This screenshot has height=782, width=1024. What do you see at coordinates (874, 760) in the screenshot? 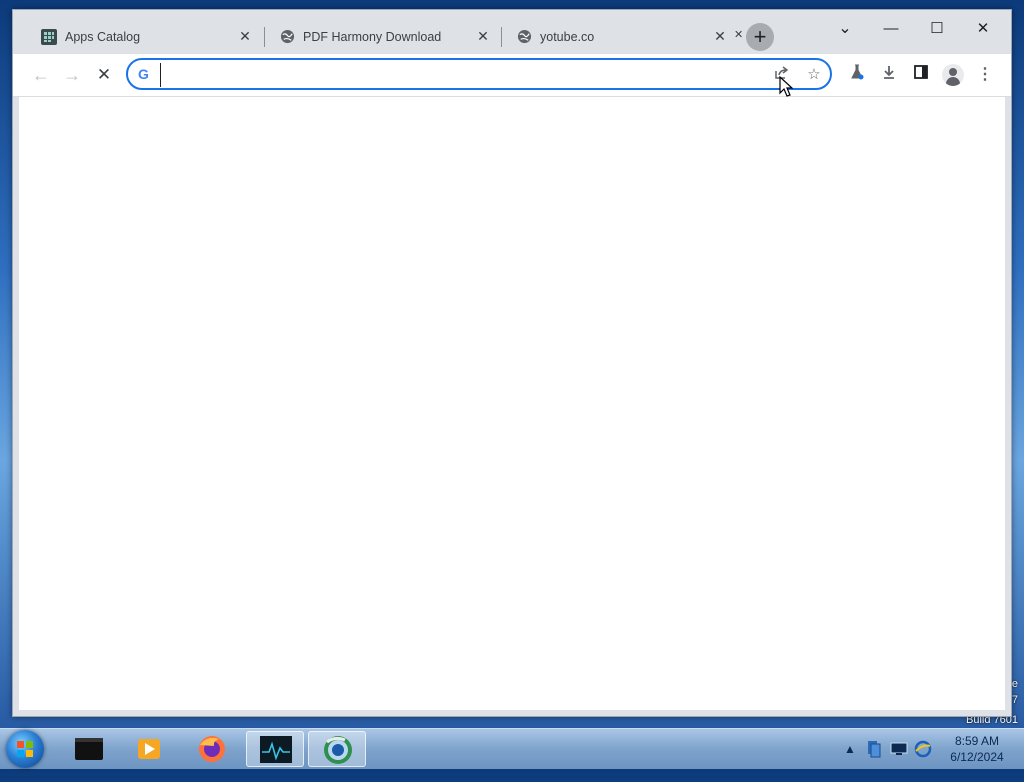
I see `network-tray-icon` at bounding box center [874, 760].